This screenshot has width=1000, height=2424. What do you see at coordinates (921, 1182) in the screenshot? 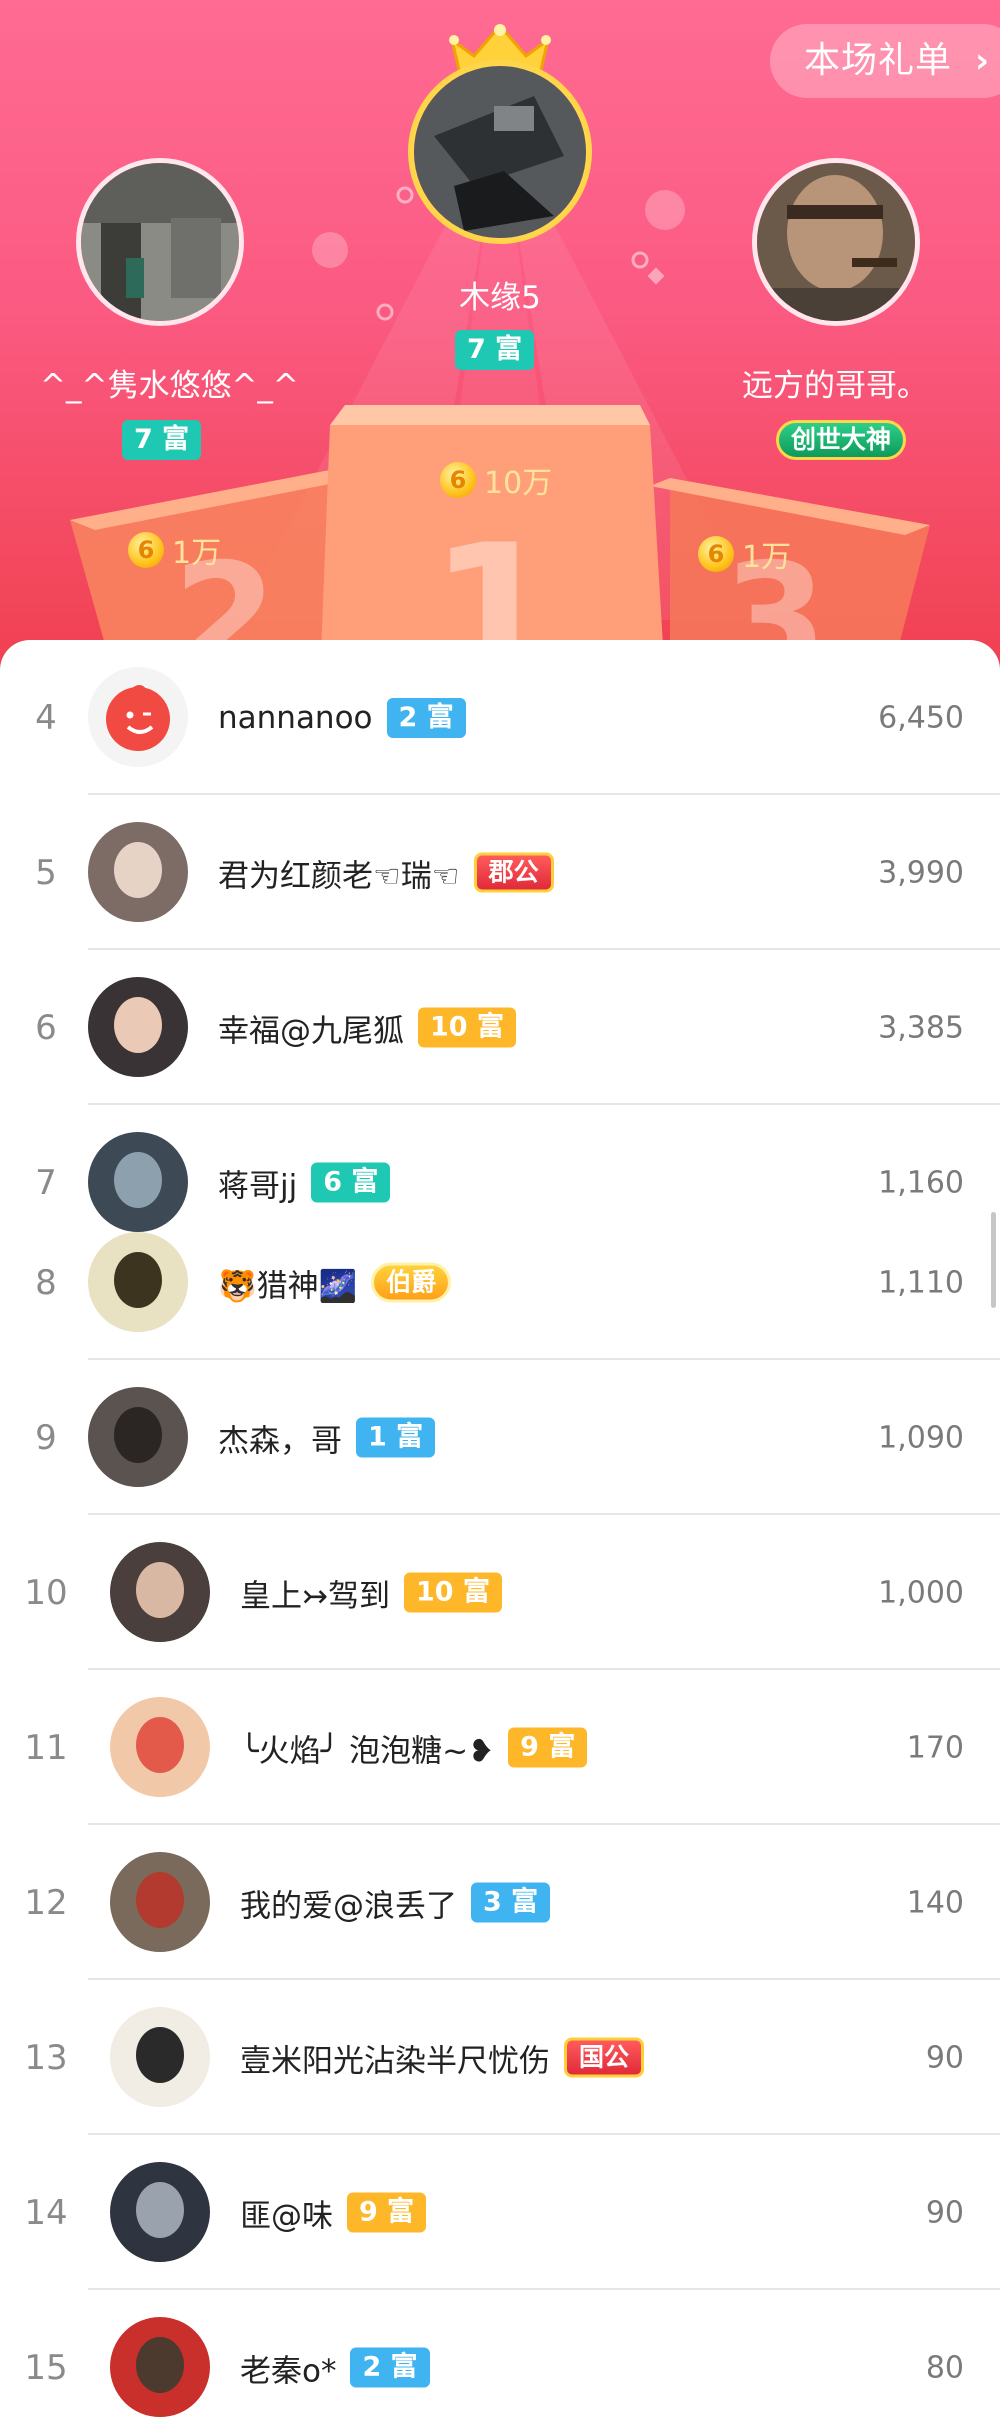
I see `user-score: 1,160` at bounding box center [921, 1182].